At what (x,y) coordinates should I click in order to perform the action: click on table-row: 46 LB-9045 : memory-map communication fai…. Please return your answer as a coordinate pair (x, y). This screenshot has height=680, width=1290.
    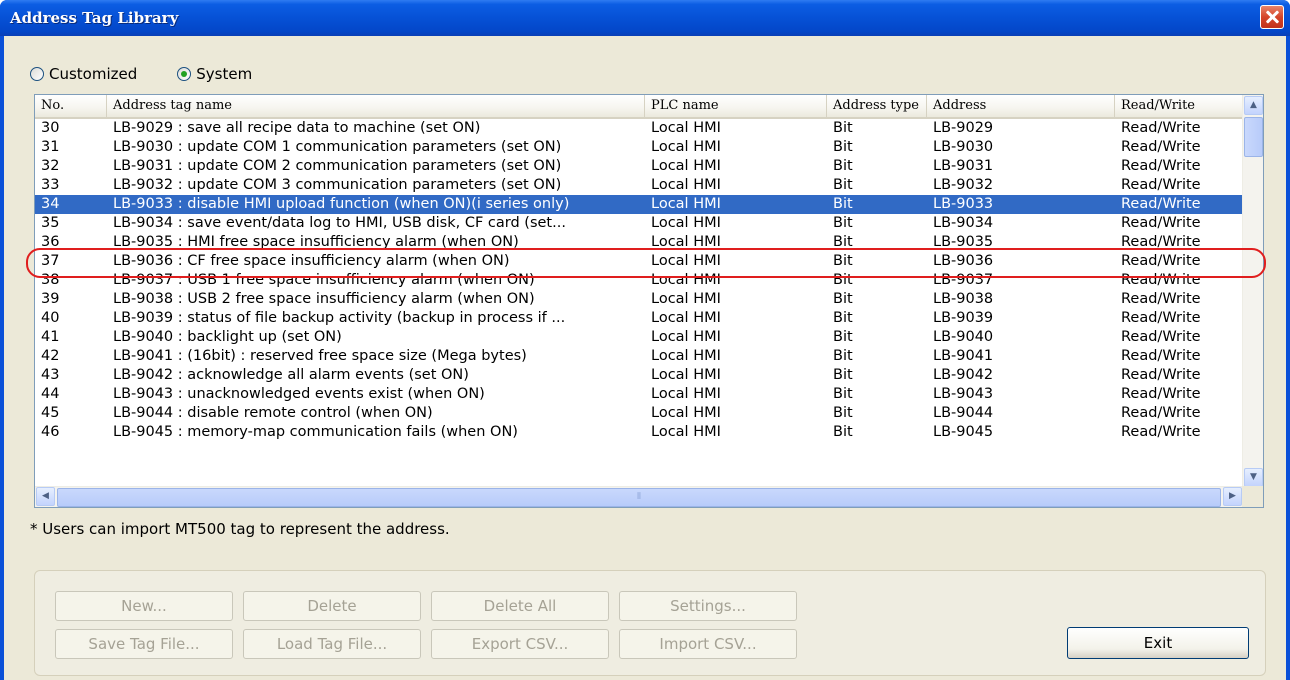
    Looking at the image, I should click on (639, 432).